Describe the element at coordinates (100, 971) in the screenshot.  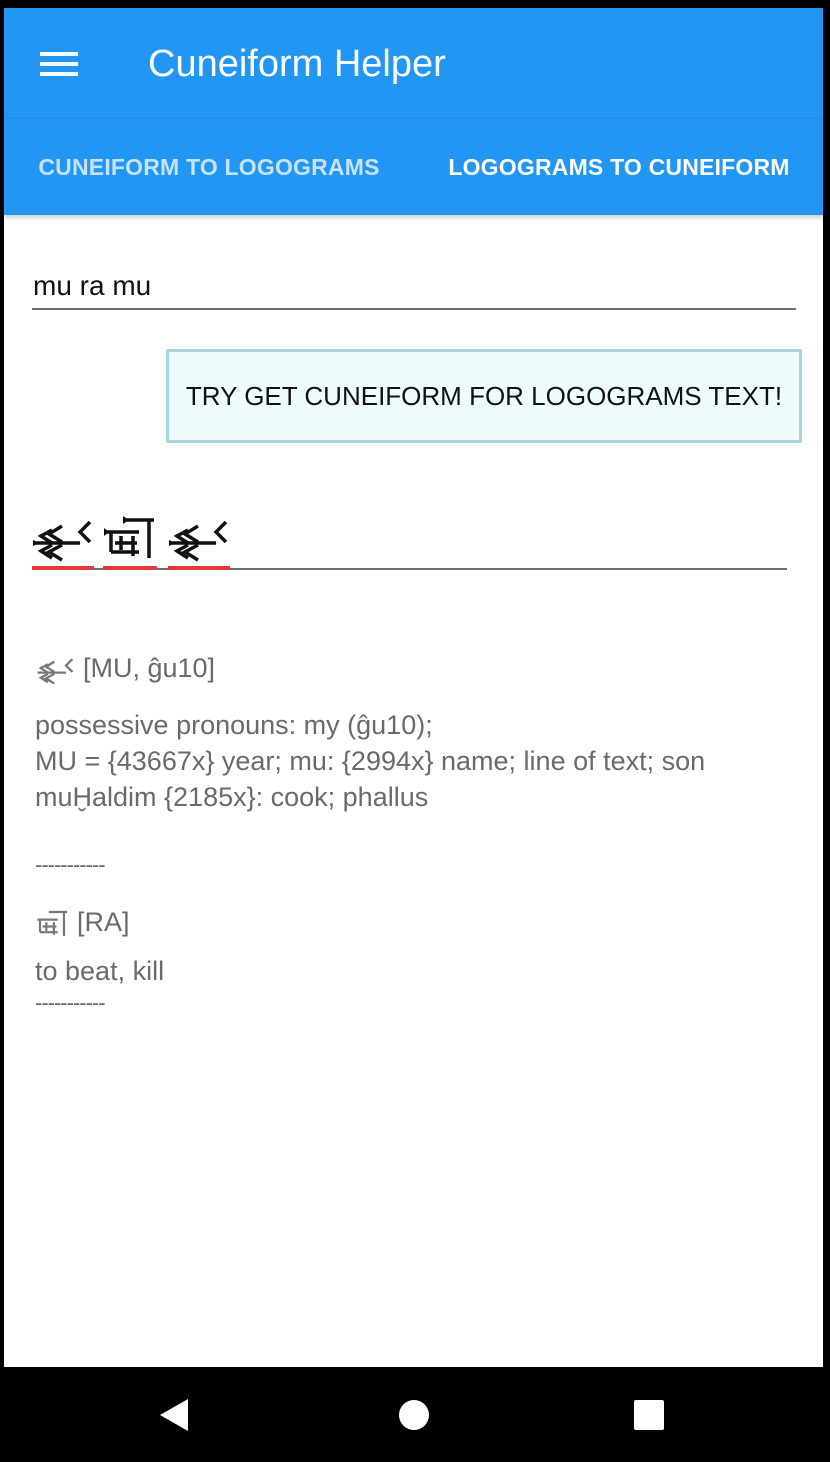
I see `entry-line: to beat, kill` at that location.